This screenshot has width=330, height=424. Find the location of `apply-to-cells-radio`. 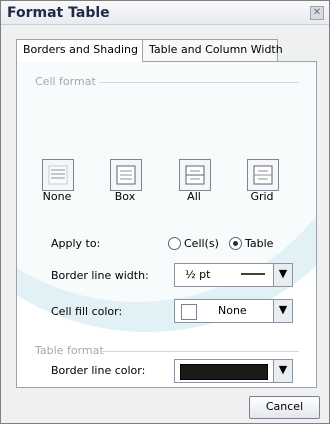

apply-to-cells-radio is located at coordinates (174, 243).